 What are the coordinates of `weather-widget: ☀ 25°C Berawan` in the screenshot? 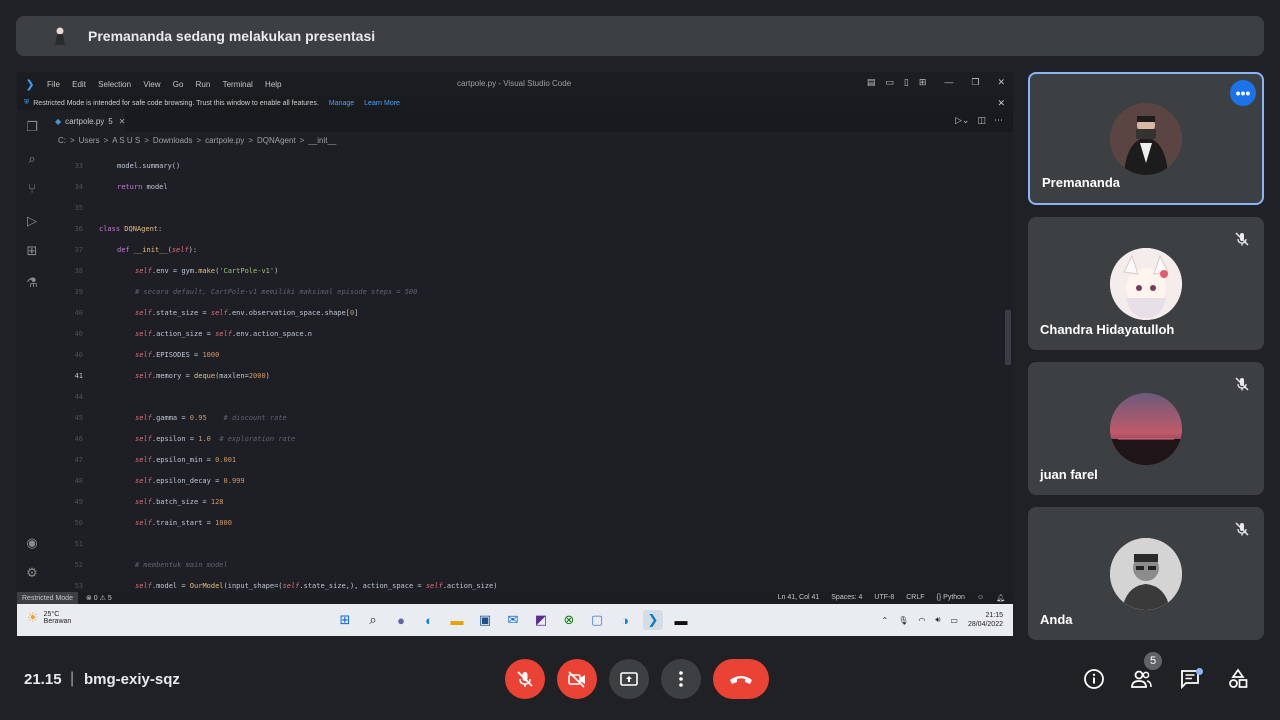 It's located at (49, 618).